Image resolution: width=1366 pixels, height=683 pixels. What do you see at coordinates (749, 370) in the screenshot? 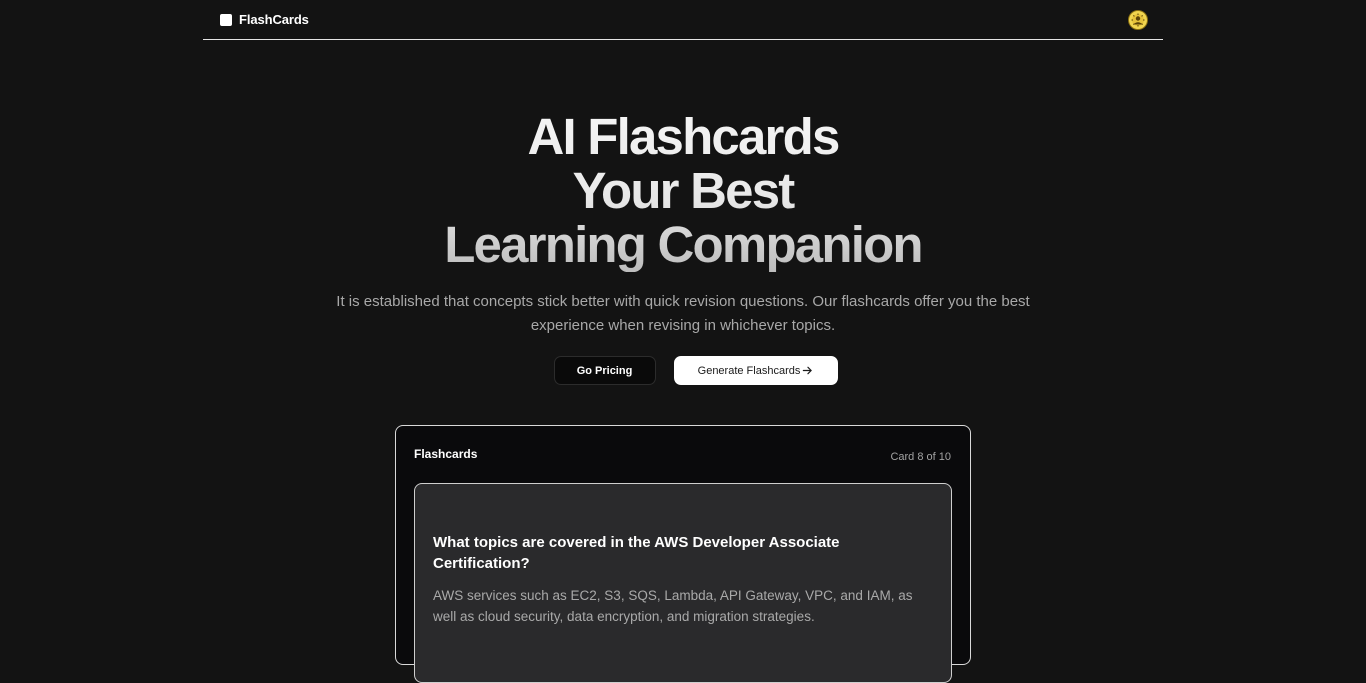
I see `generate-flashcards-label: Generate Flashcards` at bounding box center [749, 370].